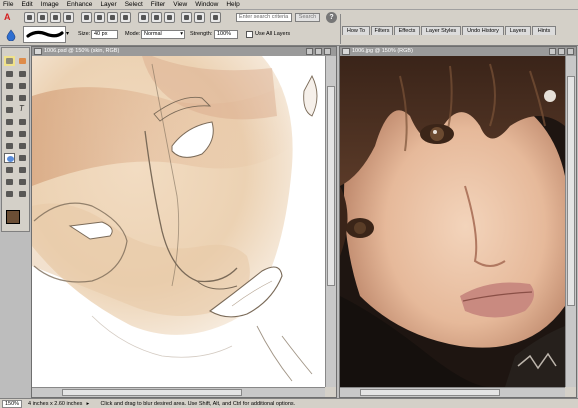 This screenshot has height=408, width=578. Describe the element at coordinates (9, 146) in the screenshot. I see `gradient-tool-icon` at that location.